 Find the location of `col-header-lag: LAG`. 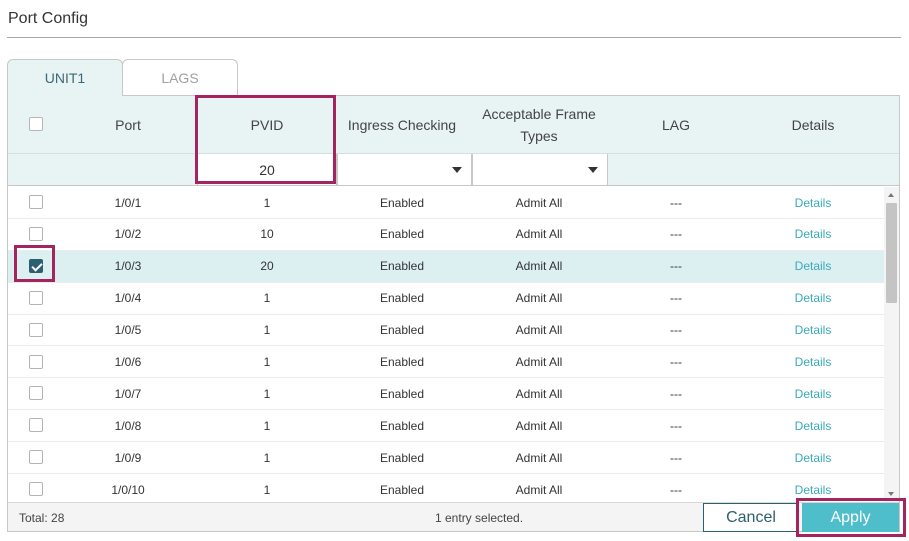

col-header-lag: LAG is located at coordinates (676, 125).